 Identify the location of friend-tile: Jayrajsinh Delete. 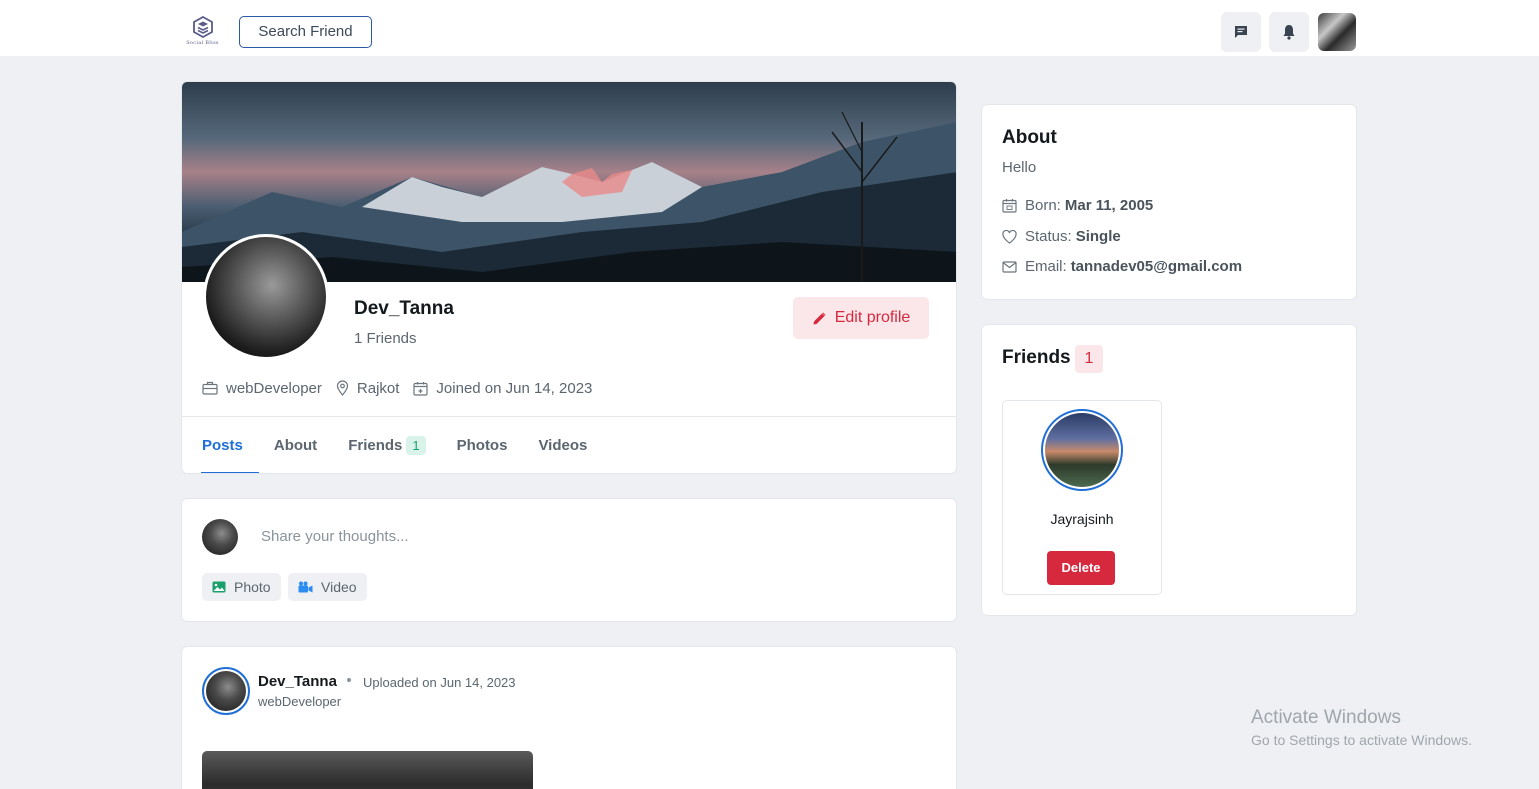
(1082, 497).